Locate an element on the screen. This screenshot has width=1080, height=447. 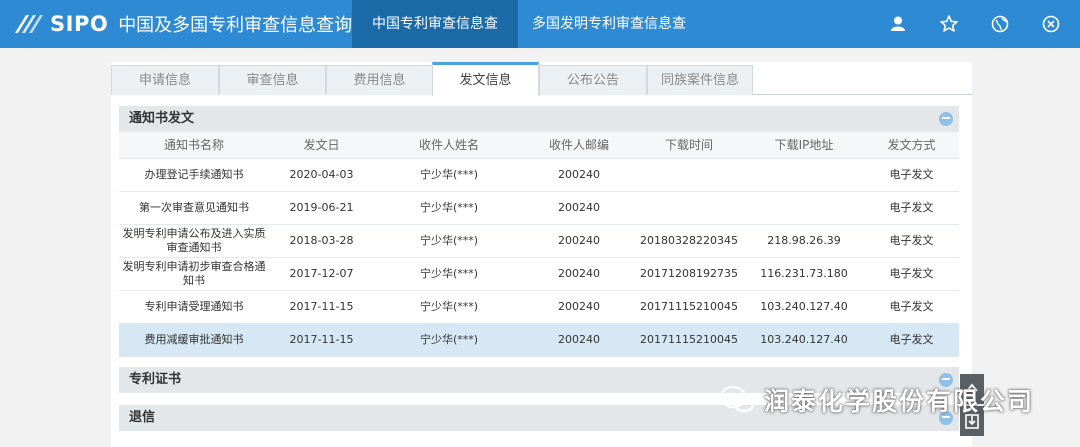
tab-family-cases: 同族案件信息 is located at coordinates (700, 80).